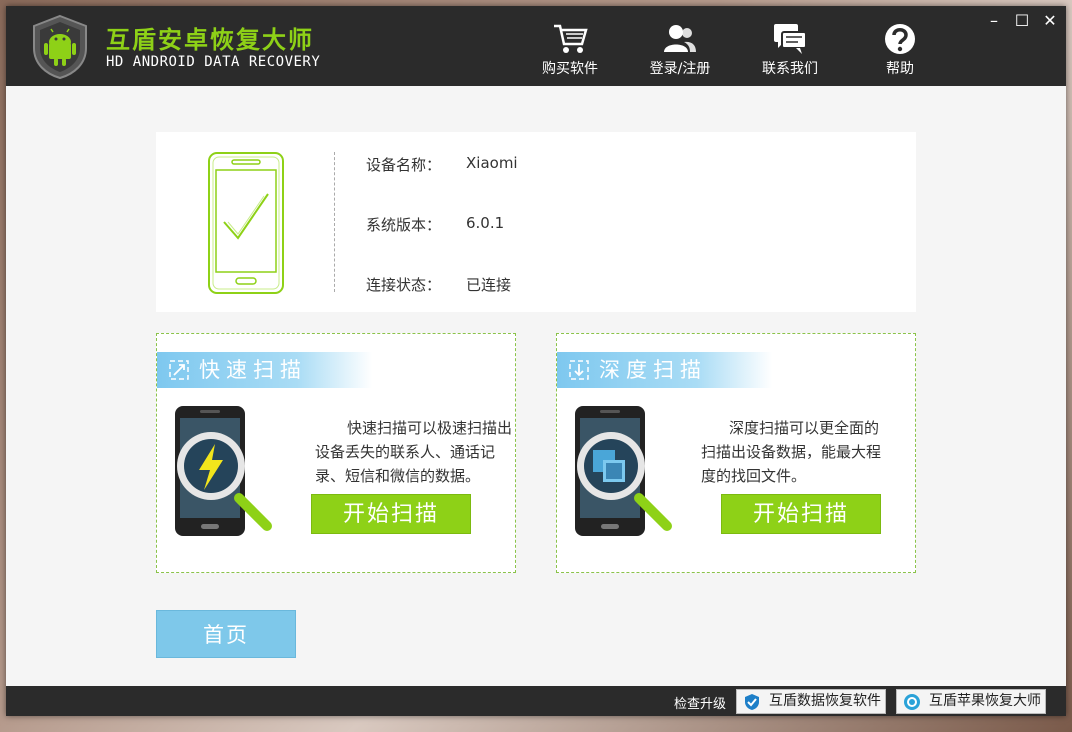  I want to click on nav-help: 帮助, so click(900, 50).